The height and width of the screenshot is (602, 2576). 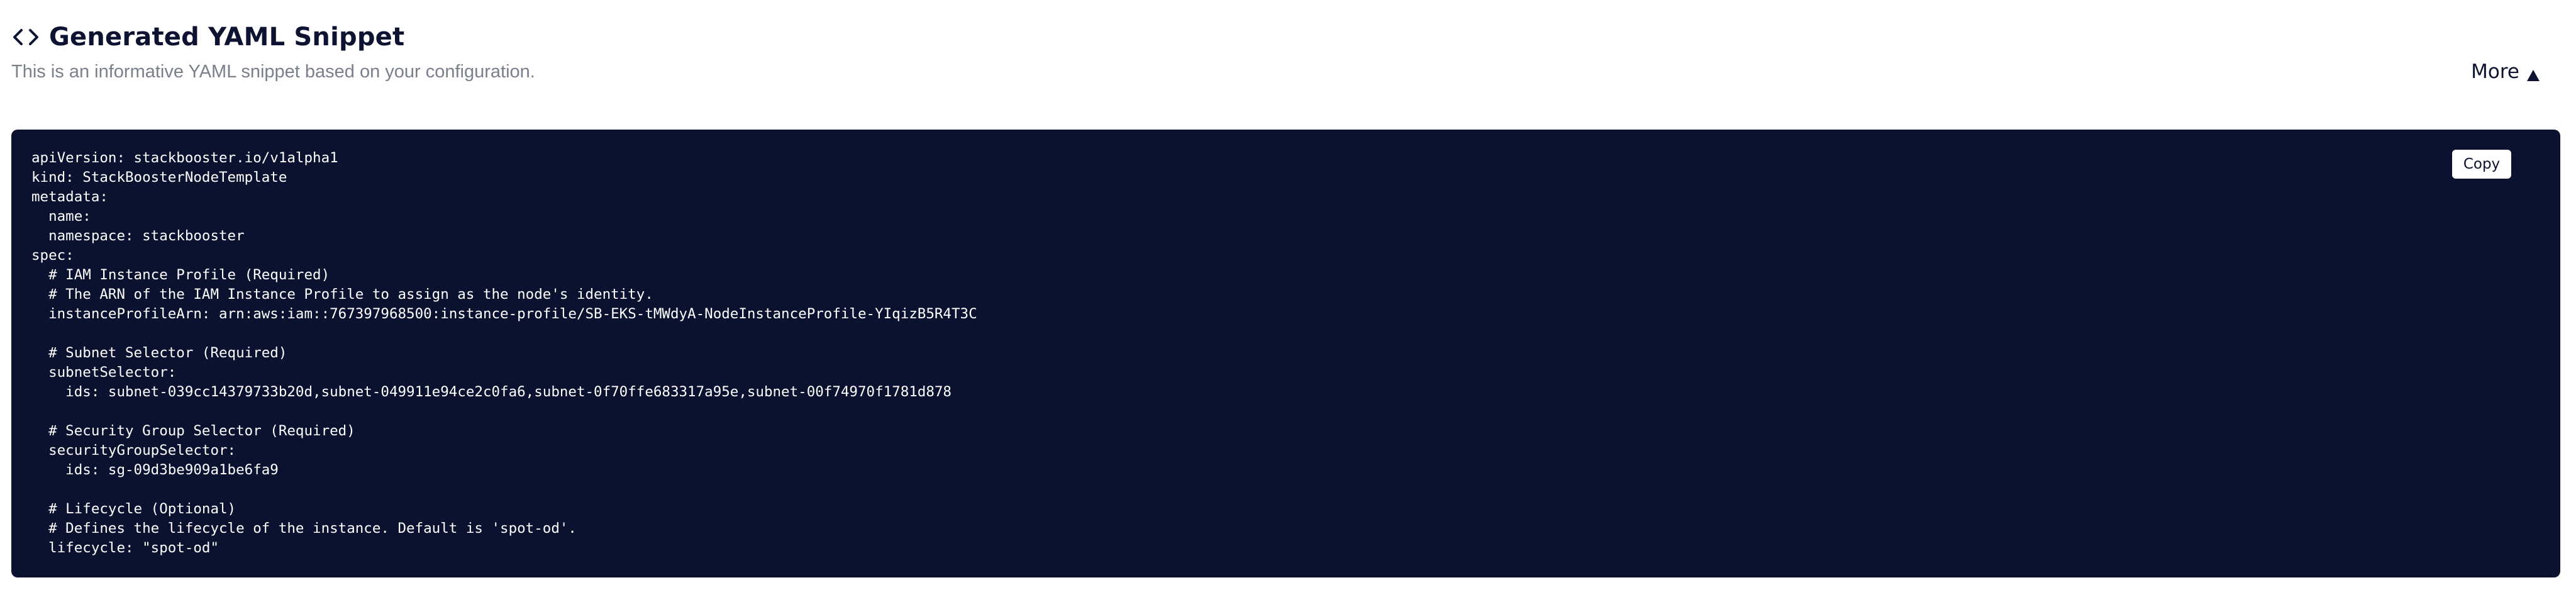 I want to click on more-toggle-label: More, so click(x=2495, y=71).